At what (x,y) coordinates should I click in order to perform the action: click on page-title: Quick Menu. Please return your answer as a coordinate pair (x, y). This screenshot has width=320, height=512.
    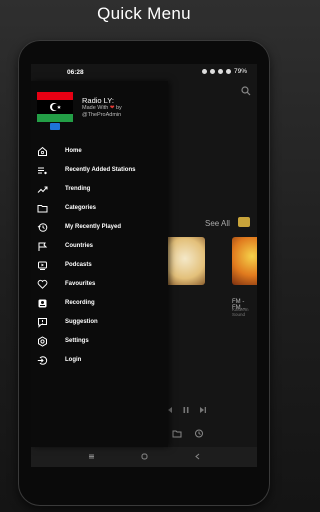
    Looking at the image, I should click on (144, 13).